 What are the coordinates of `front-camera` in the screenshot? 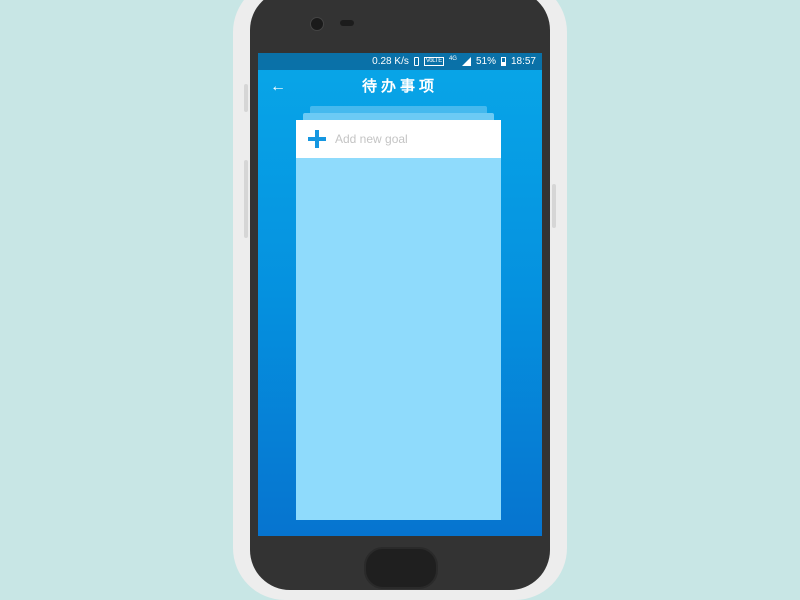 It's located at (317, 24).